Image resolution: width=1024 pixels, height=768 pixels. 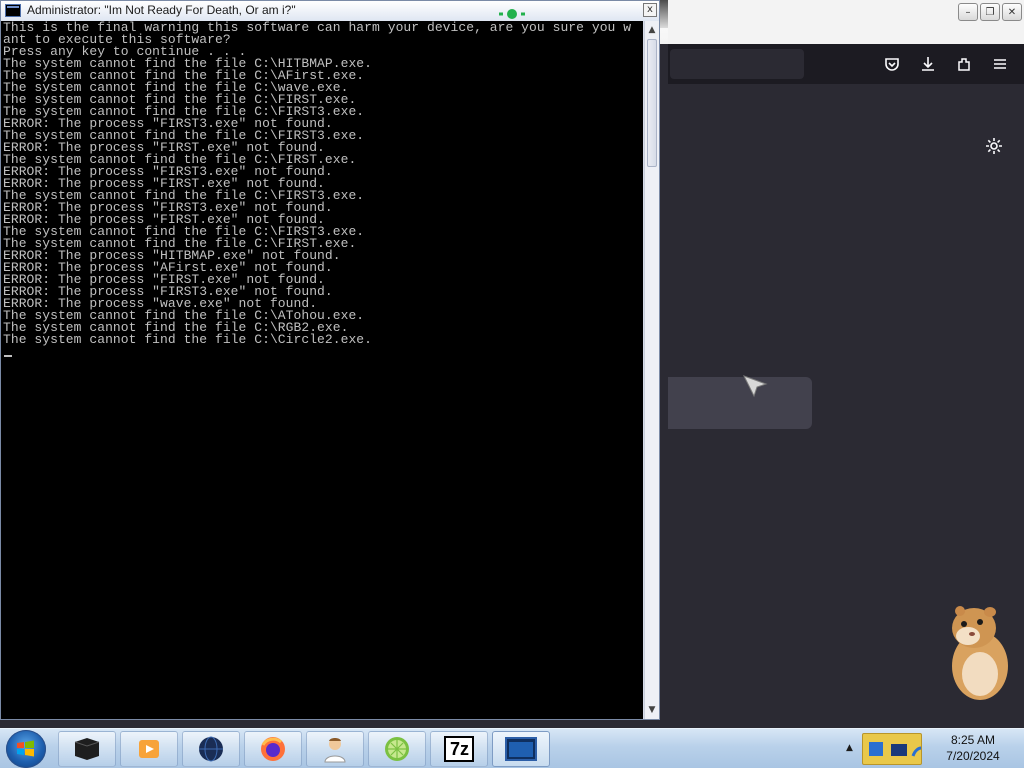 I want to click on clock: 8:25 AM 7/20/2024, so click(x=973, y=749).